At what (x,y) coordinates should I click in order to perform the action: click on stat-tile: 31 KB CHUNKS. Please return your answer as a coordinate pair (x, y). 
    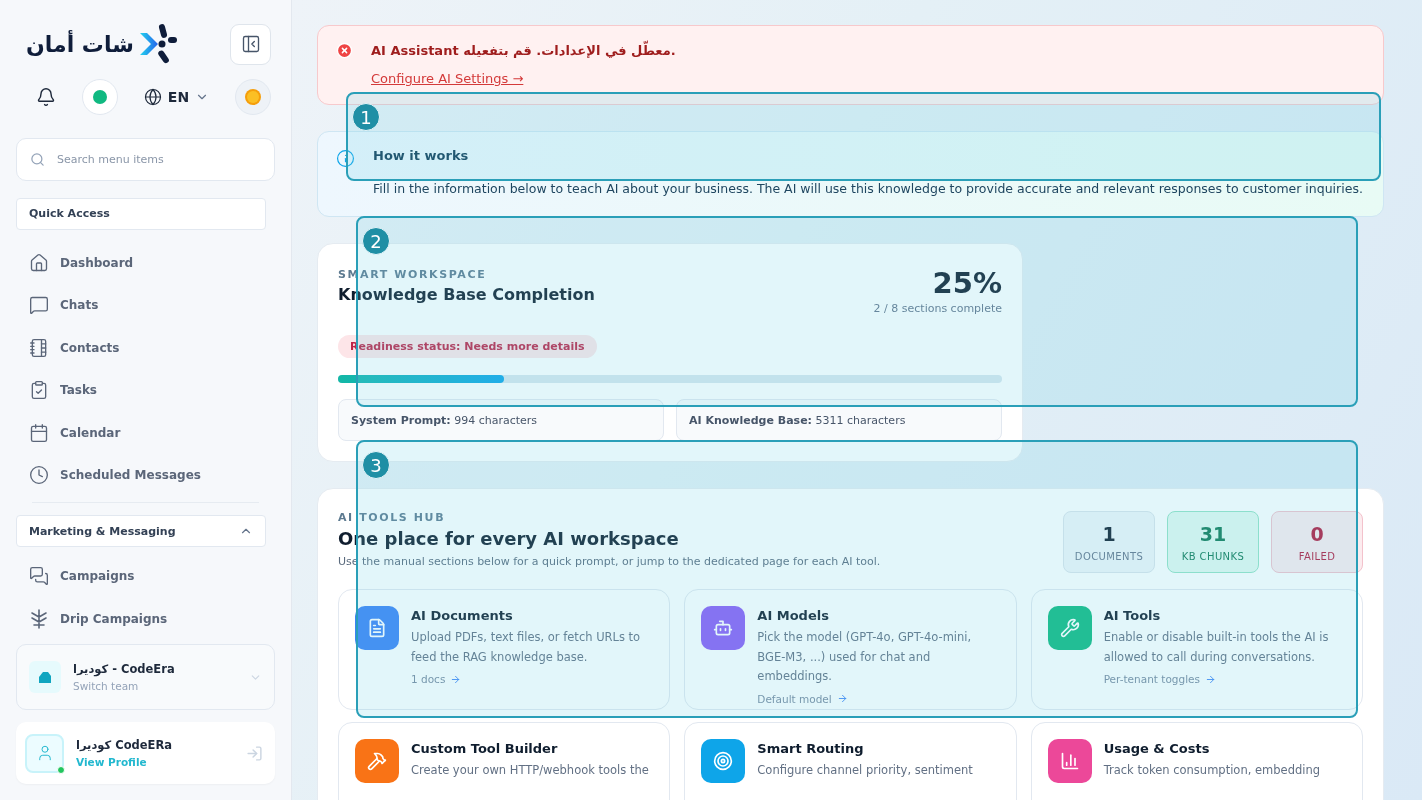
    Looking at the image, I should click on (1213, 542).